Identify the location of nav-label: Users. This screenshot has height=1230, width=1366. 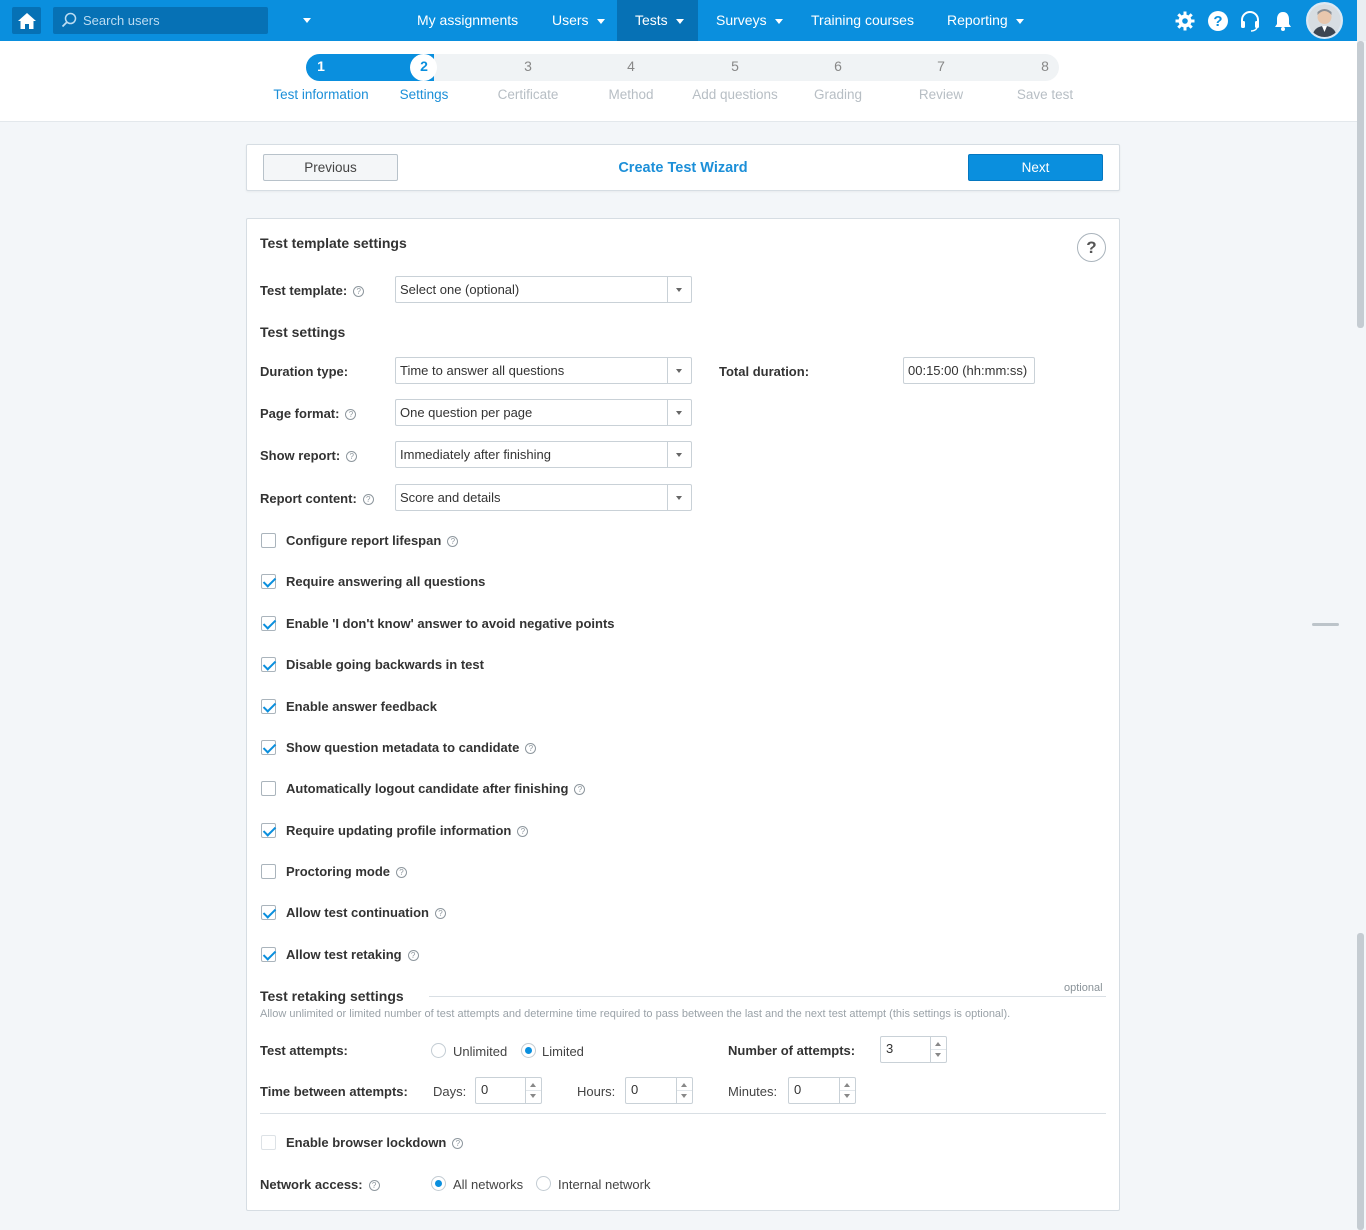
(570, 20).